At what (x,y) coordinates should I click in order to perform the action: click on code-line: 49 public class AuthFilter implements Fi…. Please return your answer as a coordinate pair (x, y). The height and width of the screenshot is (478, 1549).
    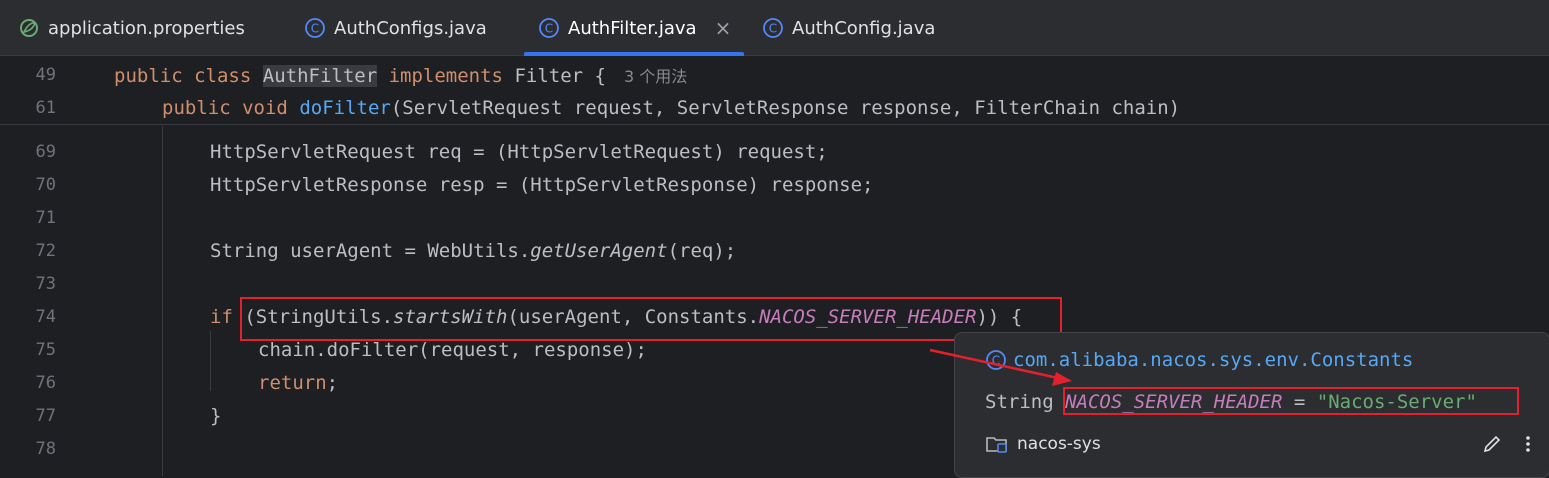
    Looking at the image, I should click on (774, 74).